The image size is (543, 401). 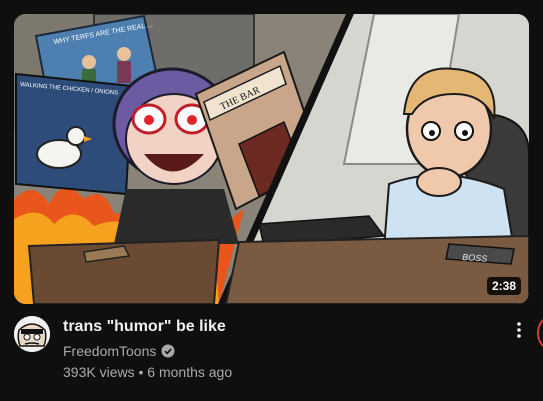 What do you see at coordinates (540, 333) in the screenshot?
I see `partial-next-item` at bounding box center [540, 333].